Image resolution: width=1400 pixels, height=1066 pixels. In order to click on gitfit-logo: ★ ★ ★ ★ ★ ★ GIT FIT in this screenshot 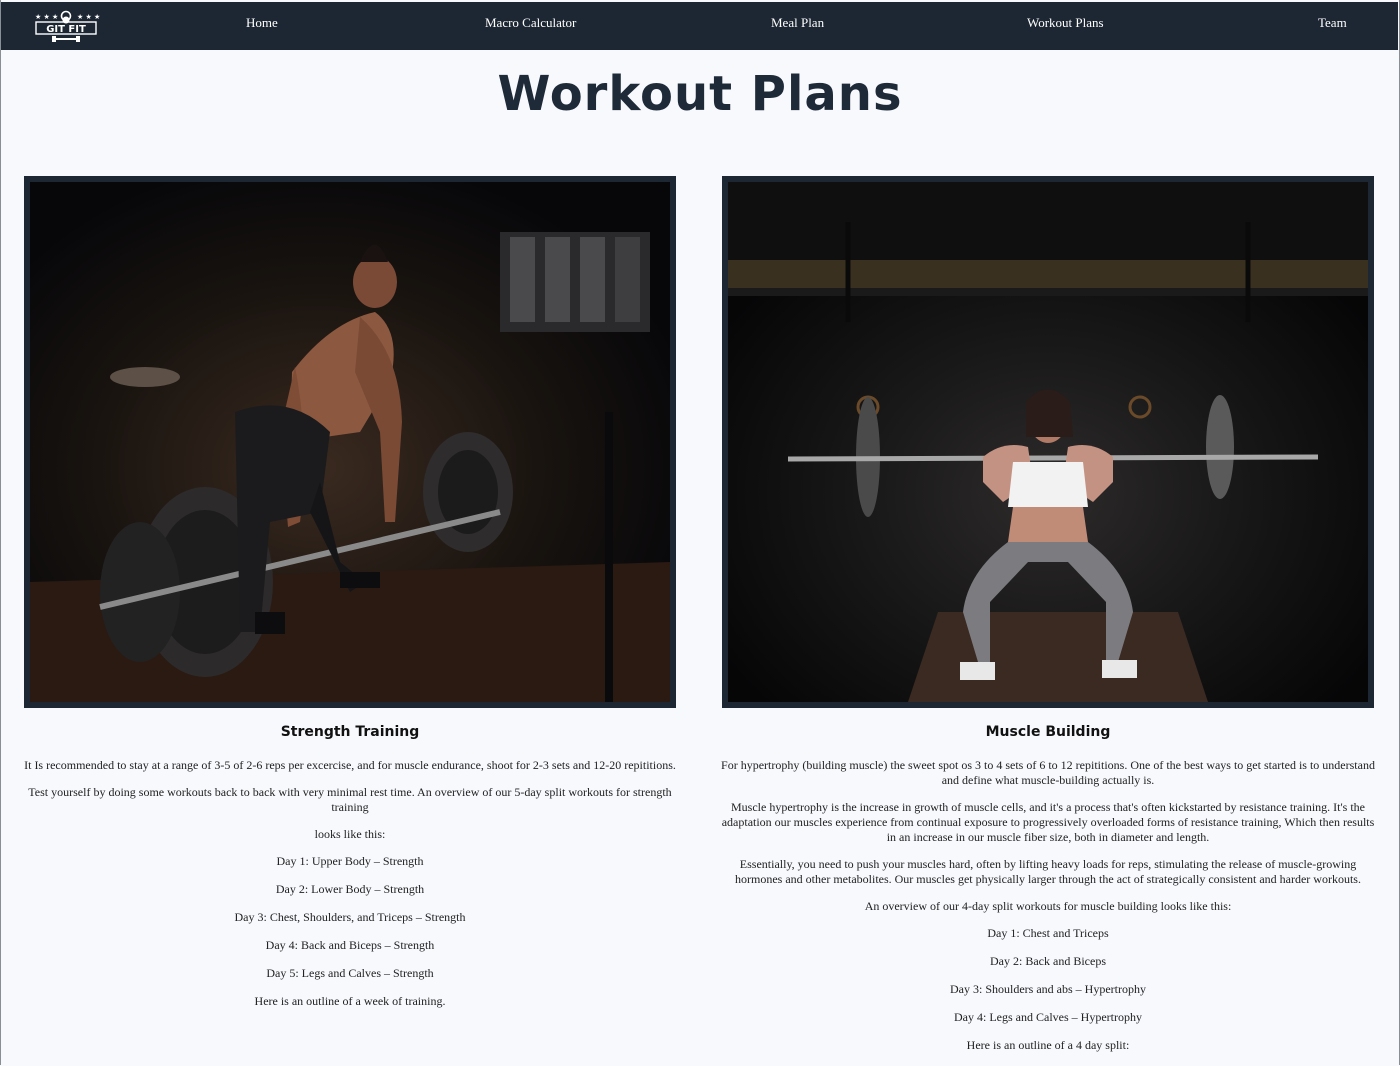, I will do `click(66, 26)`.